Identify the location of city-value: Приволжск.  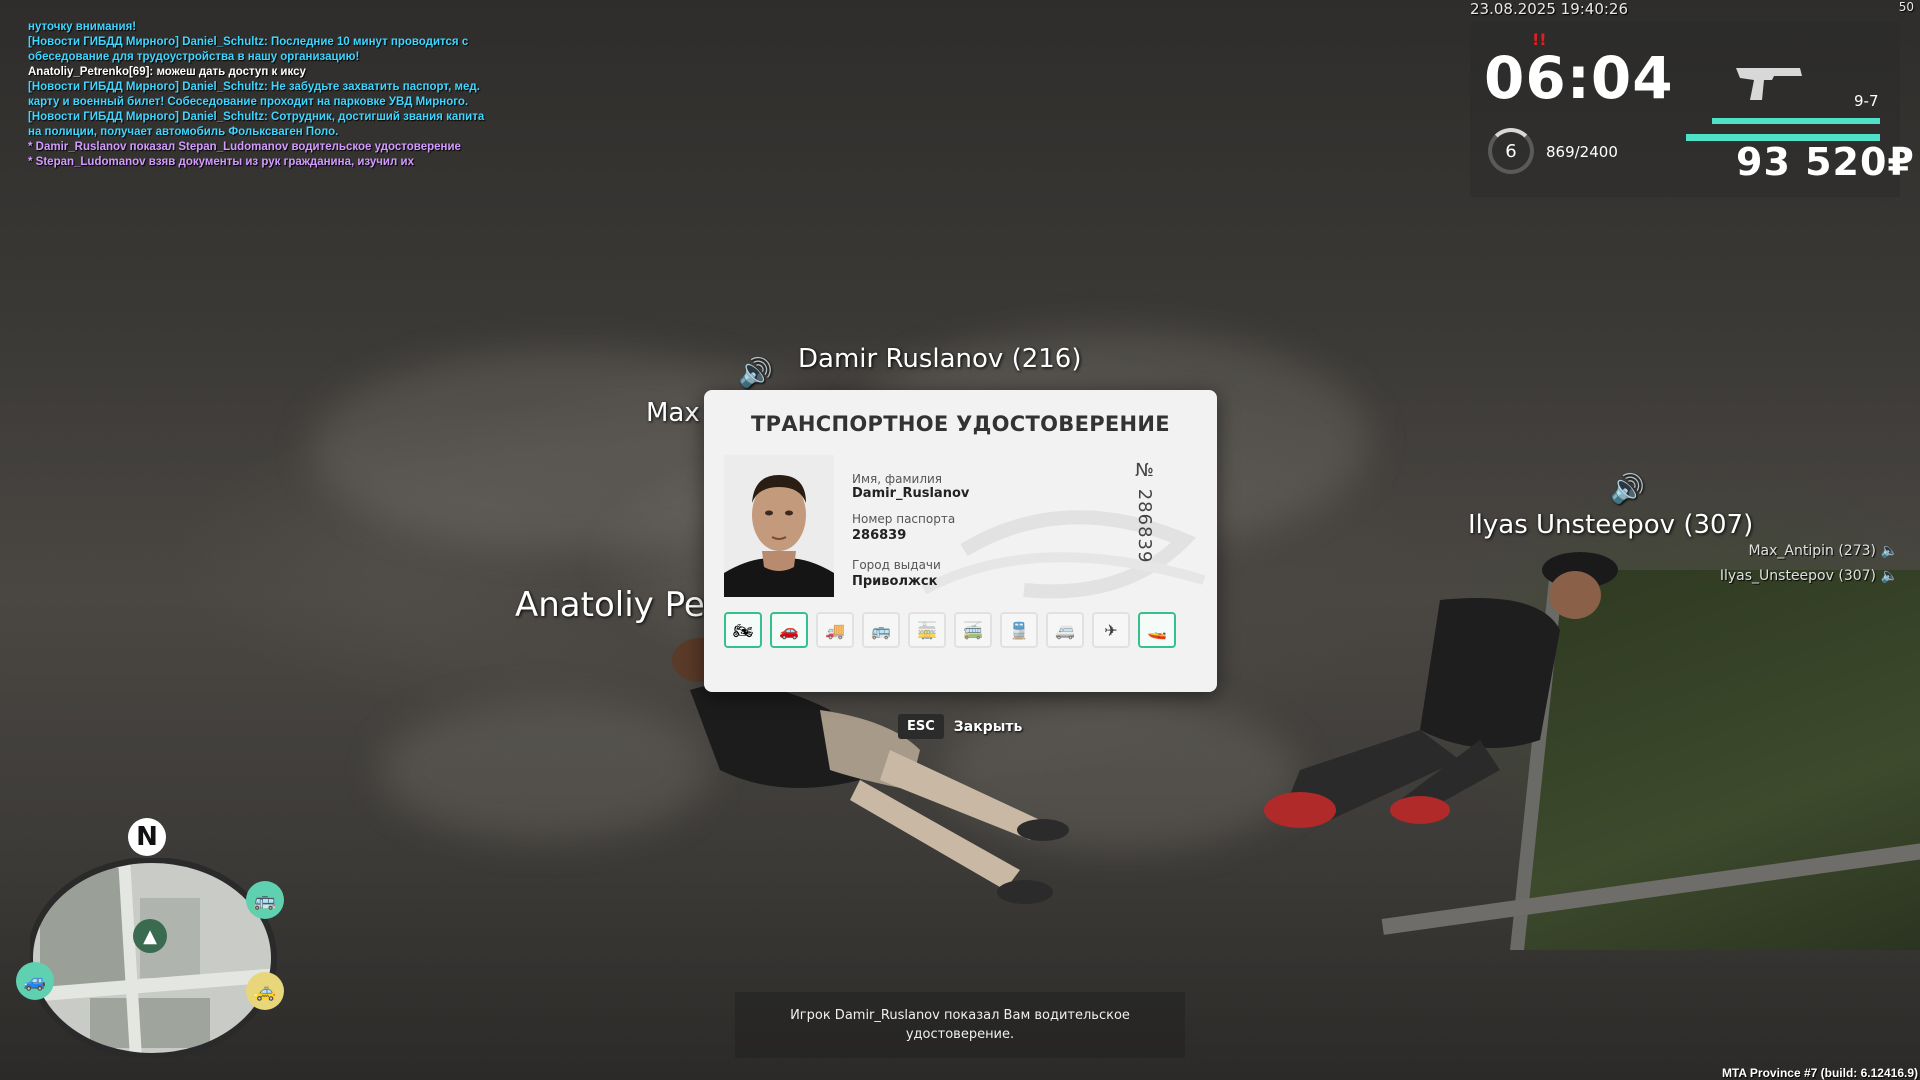
(895, 581).